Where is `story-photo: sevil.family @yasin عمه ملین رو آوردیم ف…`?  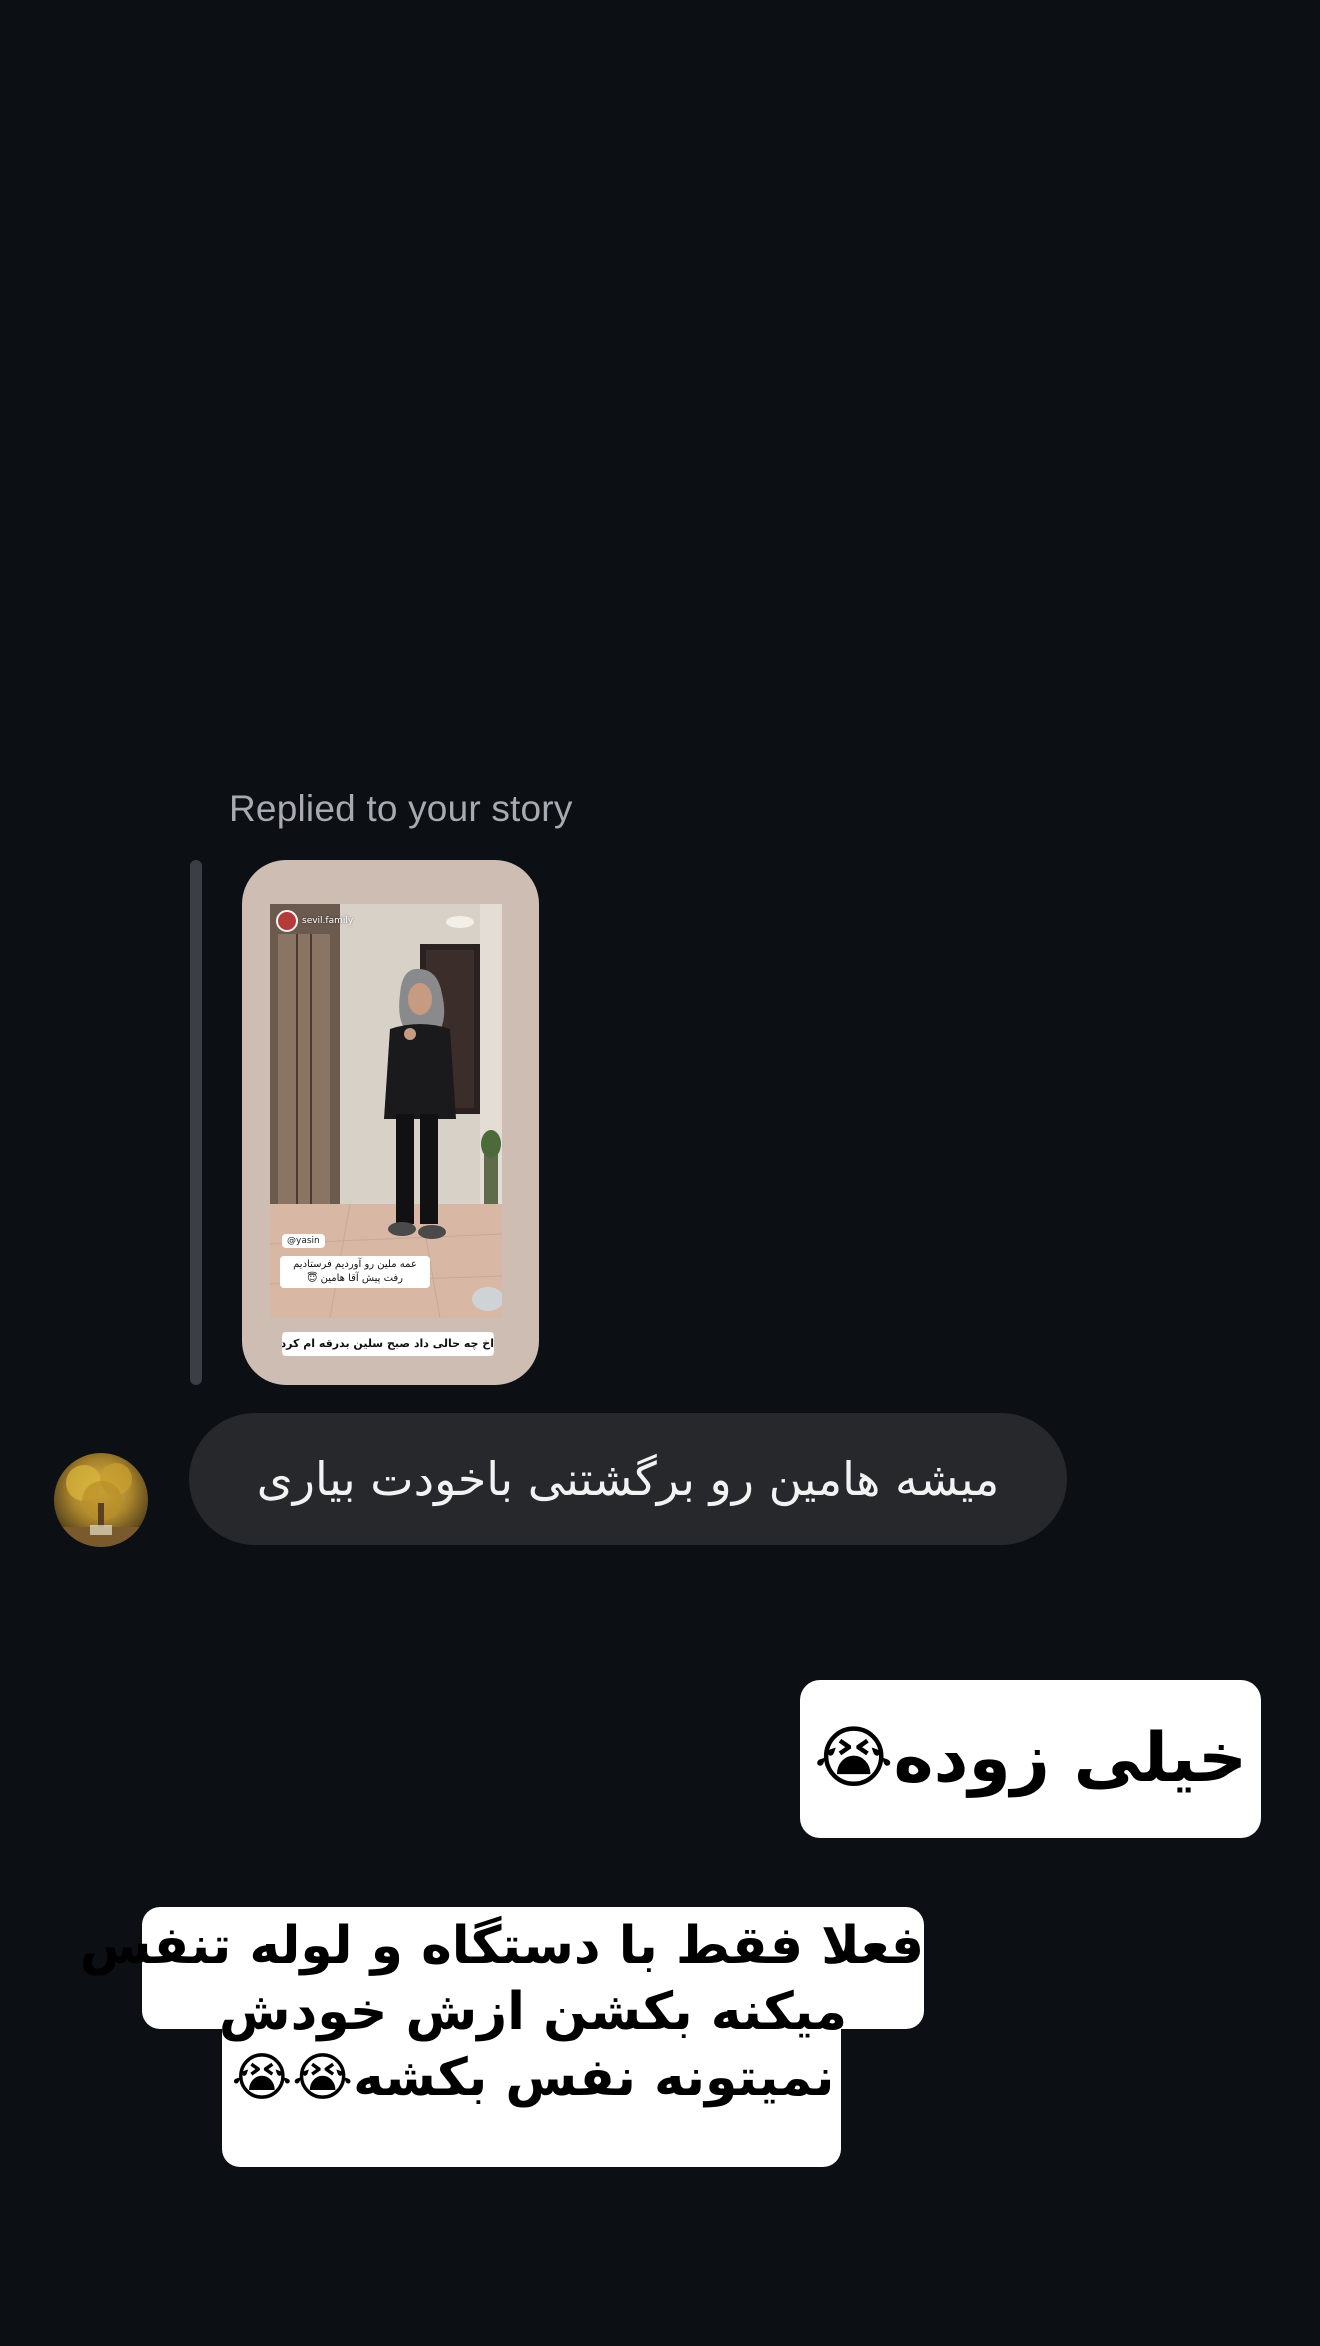 story-photo: sevil.family @yasin عمه ملین رو آوردیم ف… is located at coordinates (386, 1111).